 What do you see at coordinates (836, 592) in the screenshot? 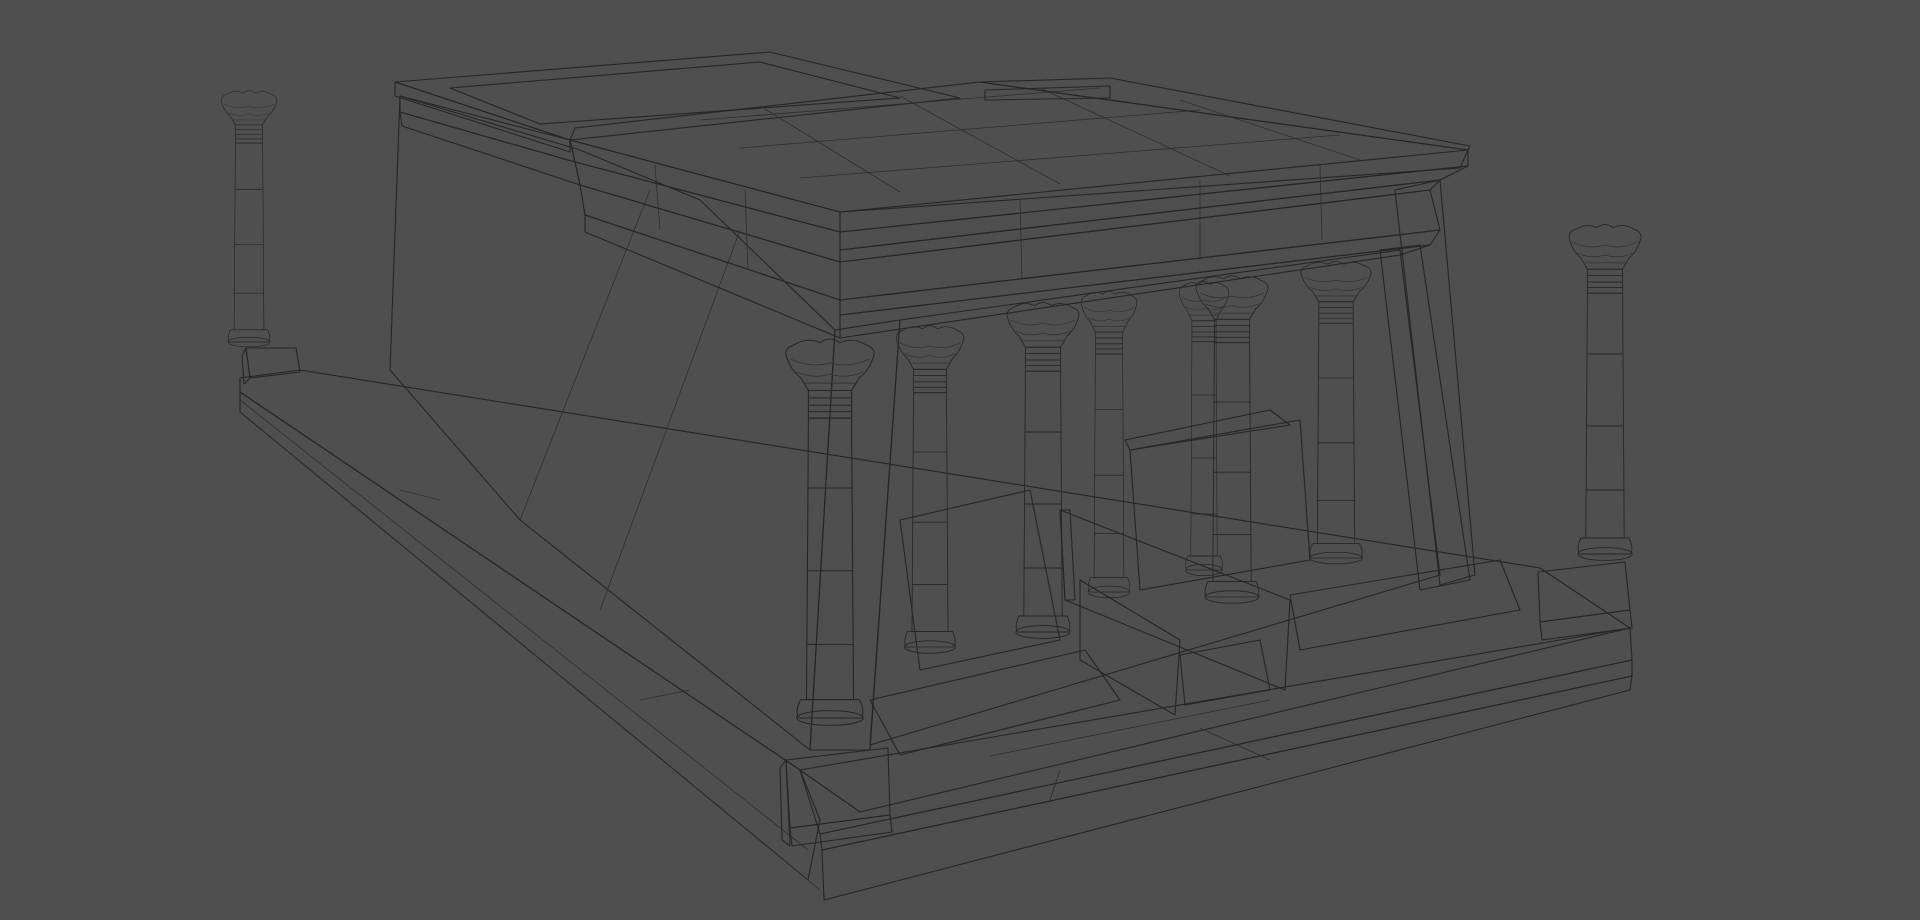
I see `column-free-front-left` at bounding box center [836, 592].